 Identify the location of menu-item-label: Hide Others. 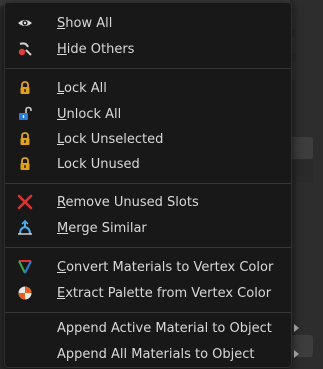
(96, 49).